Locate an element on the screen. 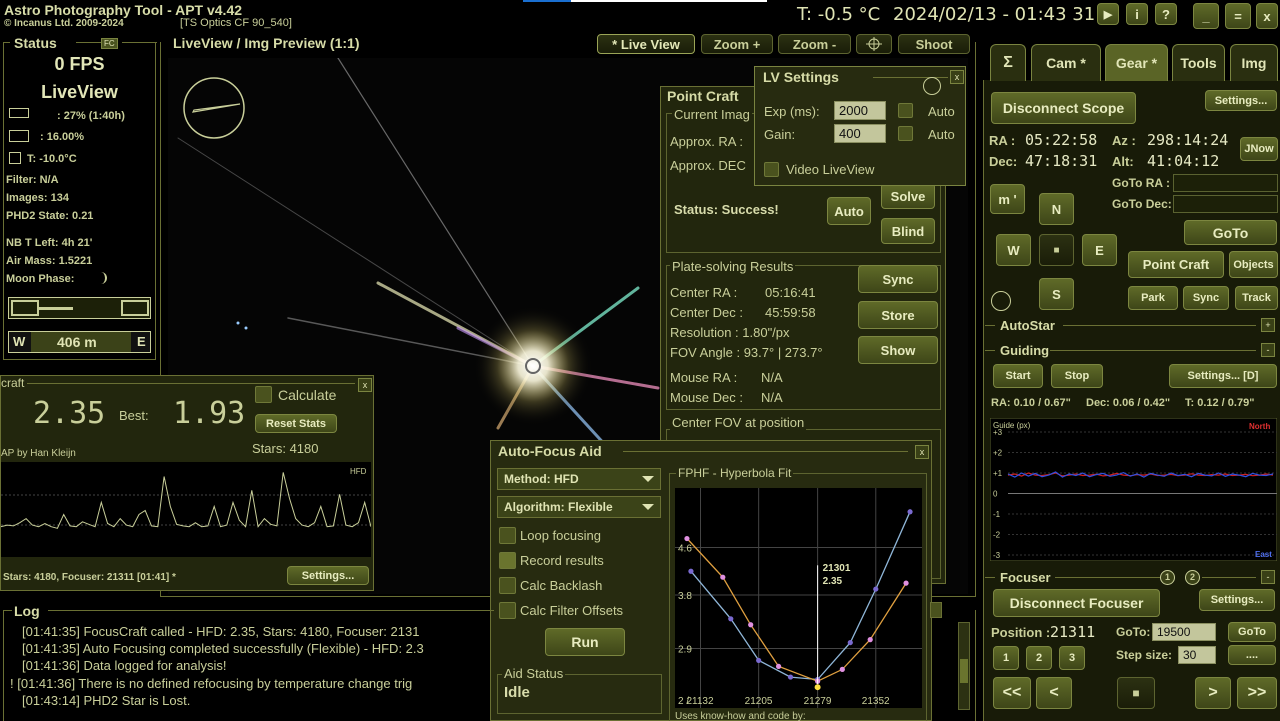  power-readout: : 16.00% is located at coordinates (62, 137).